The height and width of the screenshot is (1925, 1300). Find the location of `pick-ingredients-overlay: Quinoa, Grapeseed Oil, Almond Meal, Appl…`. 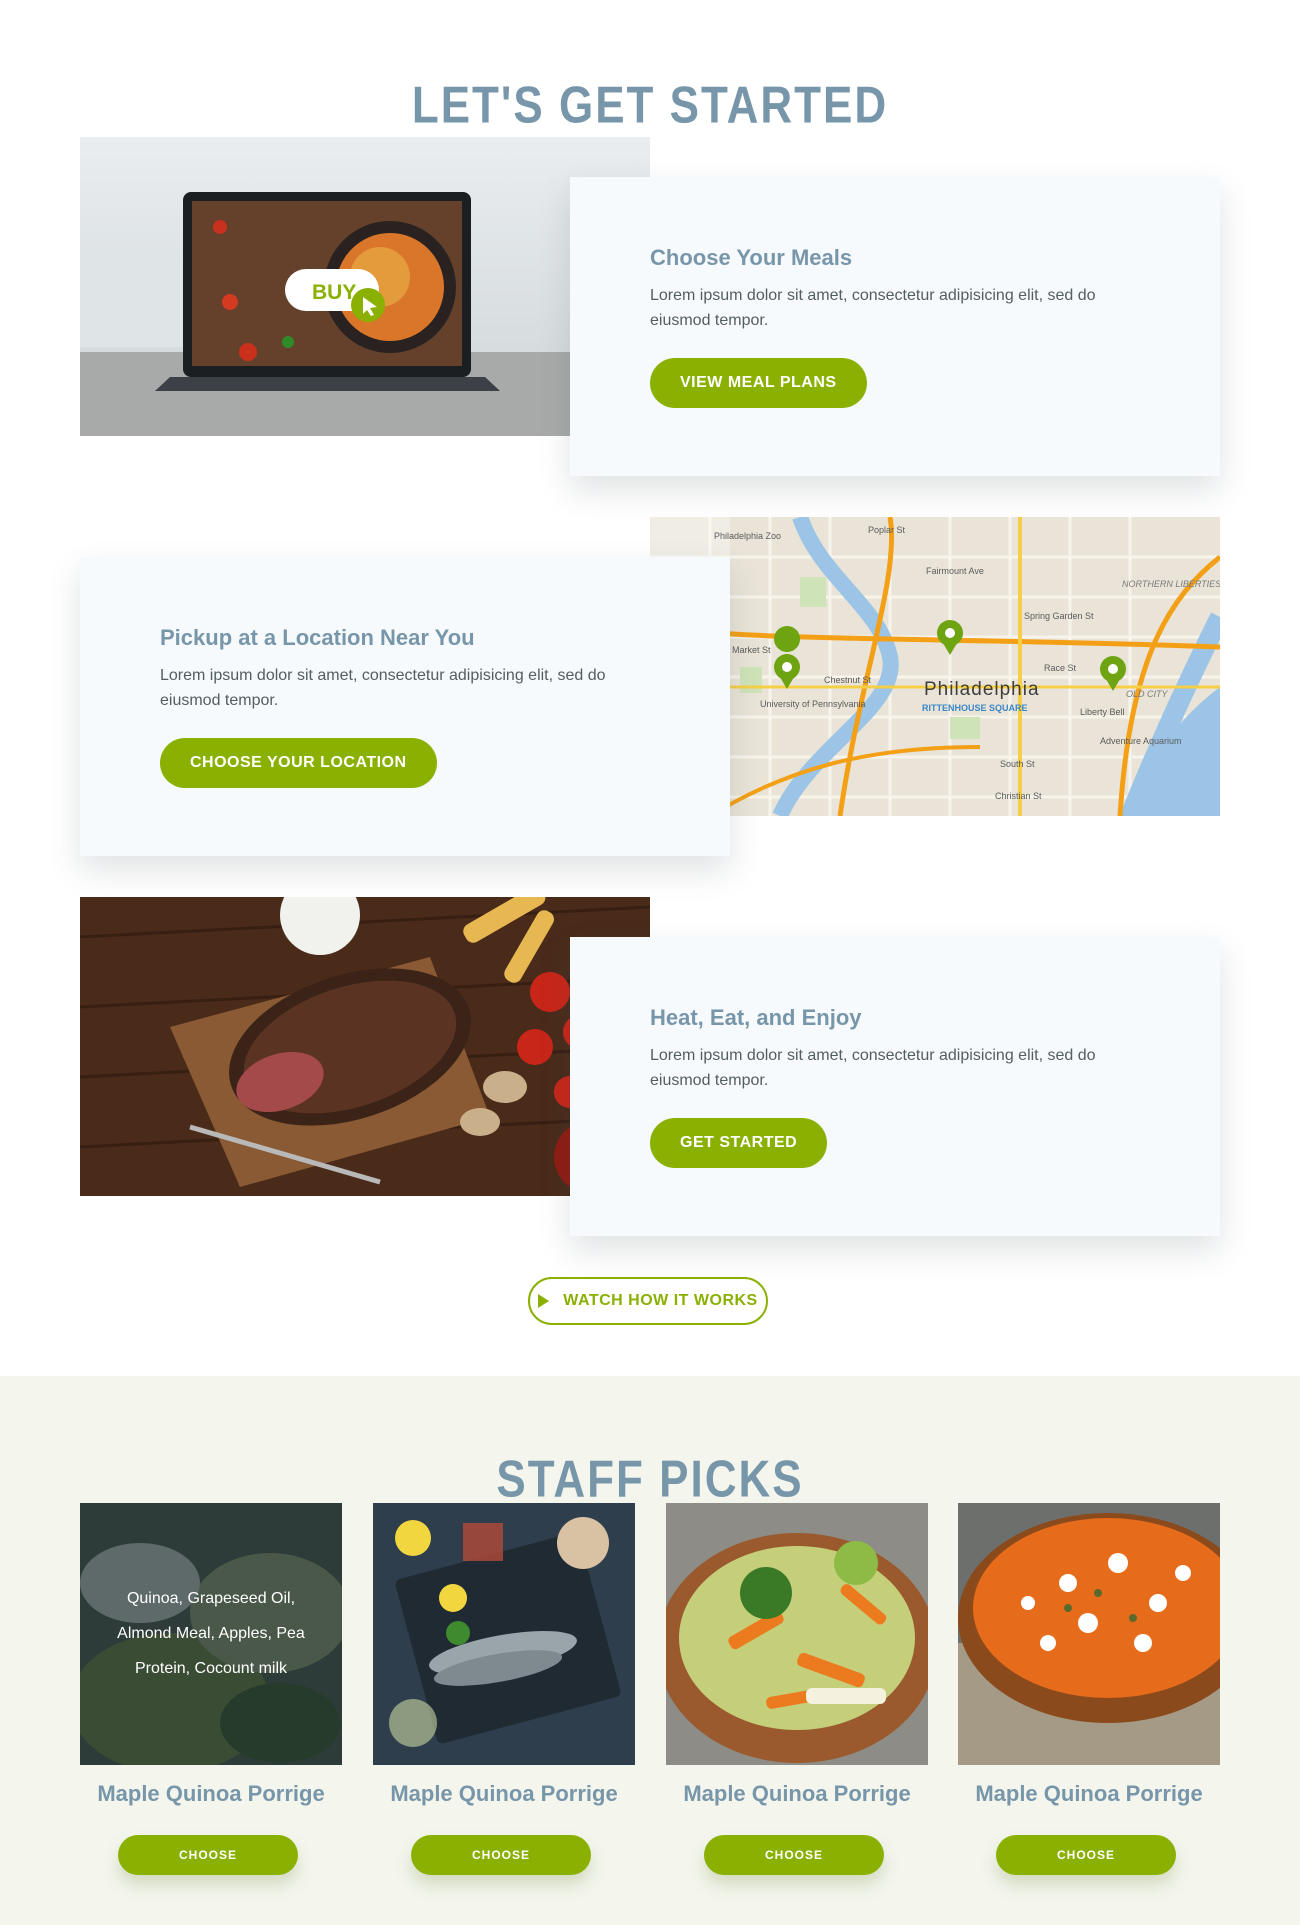

pick-ingredients-overlay: Quinoa, Grapeseed Oil, Almond Meal, Appl… is located at coordinates (211, 1634).